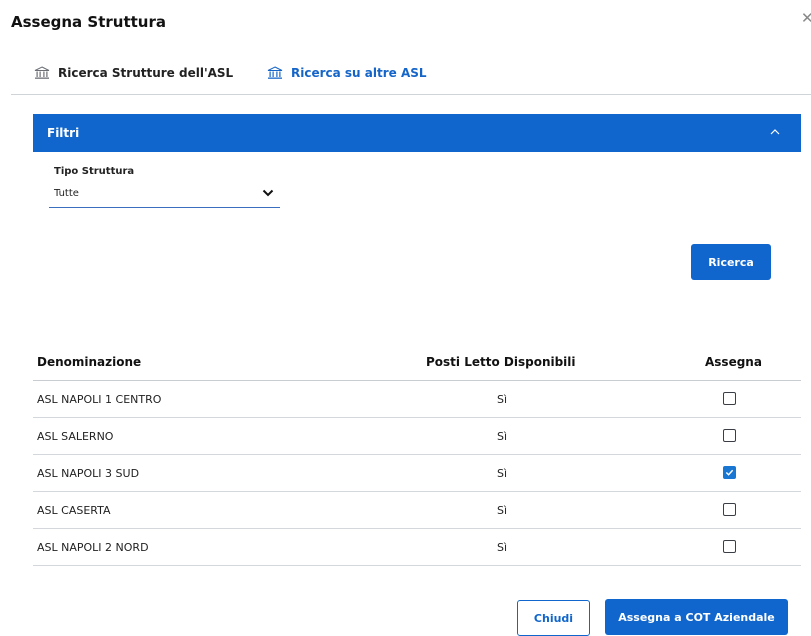  I want to click on cell-denominazione: ASL NAPOLI 3 SUD, so click(88, 473).